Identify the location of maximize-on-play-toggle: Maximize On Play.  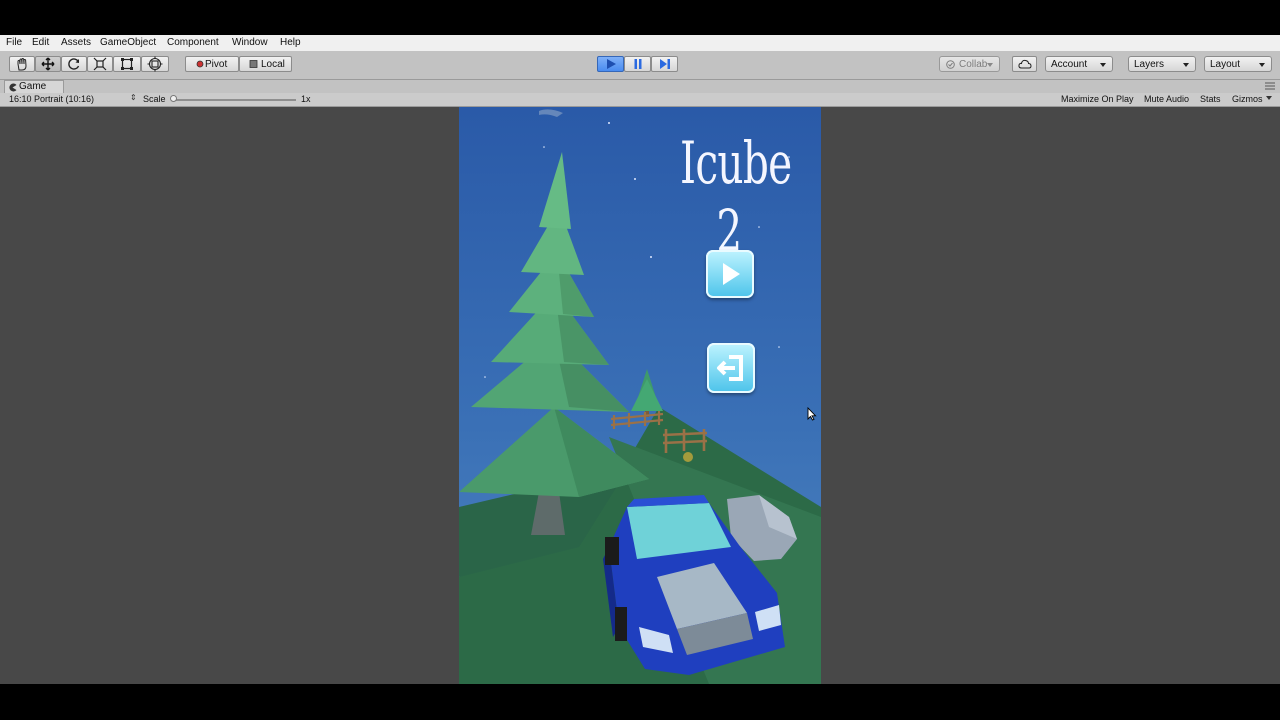
(1097, 99).